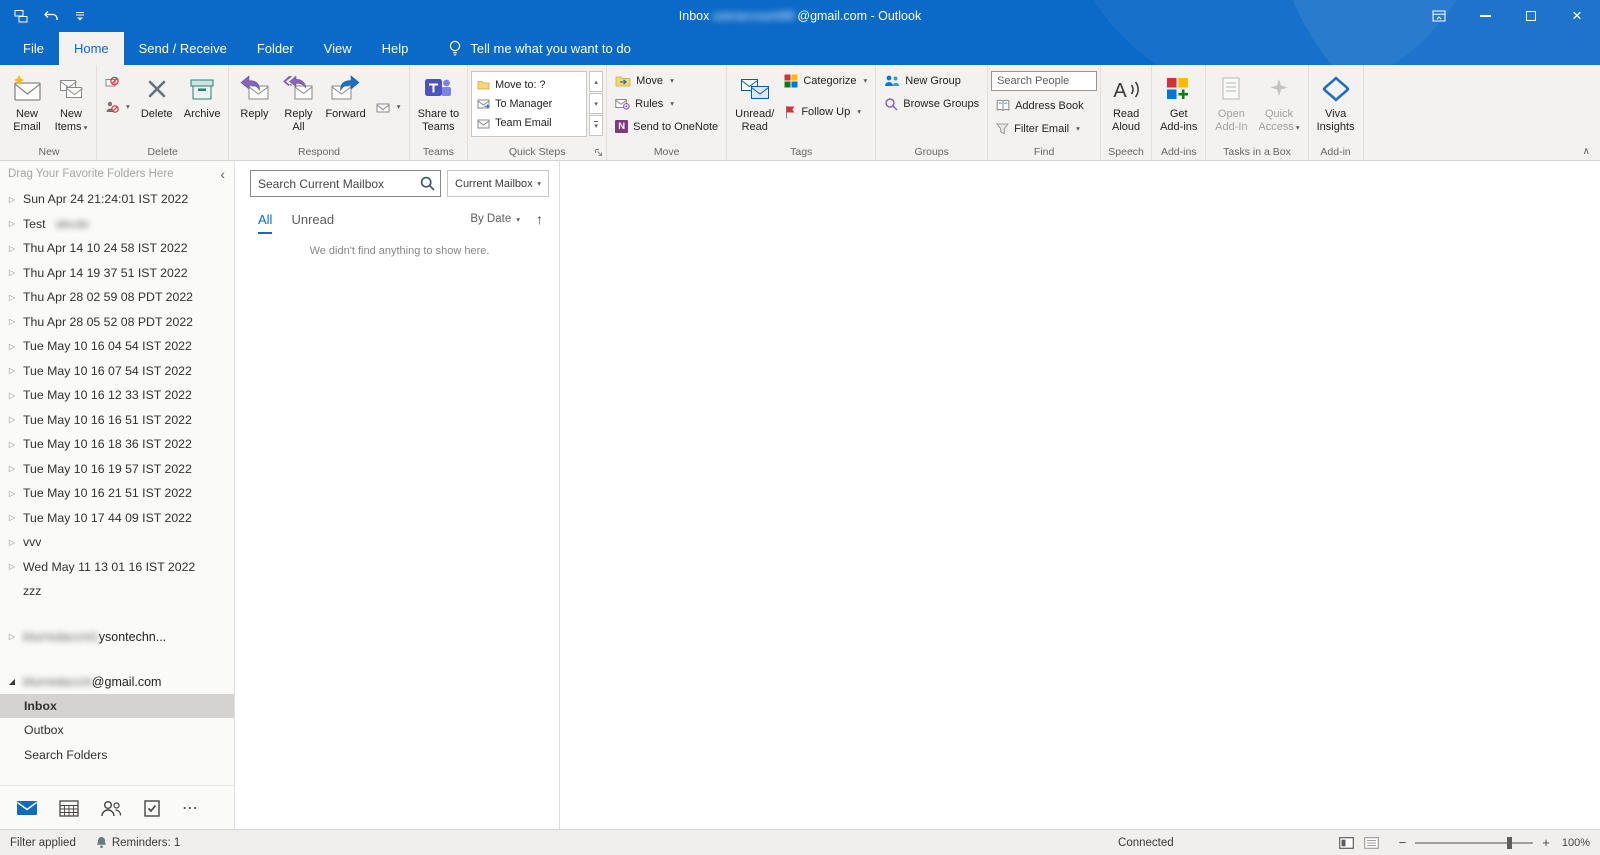 The width and height of the screenshot is (1600, 855). I want to click on follow-up-button: Follow Up ▾, so click(825, 111).